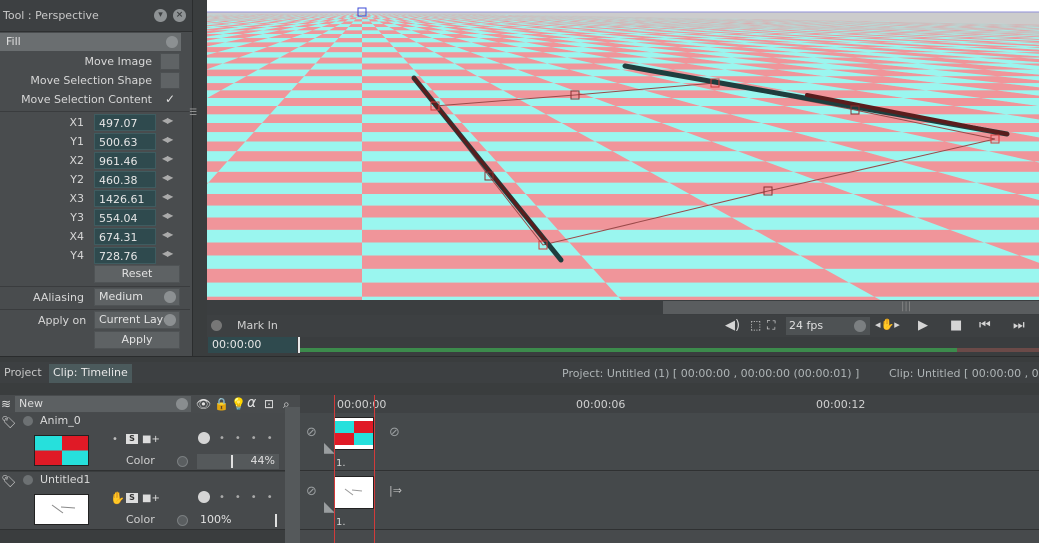  Describe the element at coordinates (269, 404) in the screenshot. I see `selection-icon: ⊡` at that location.